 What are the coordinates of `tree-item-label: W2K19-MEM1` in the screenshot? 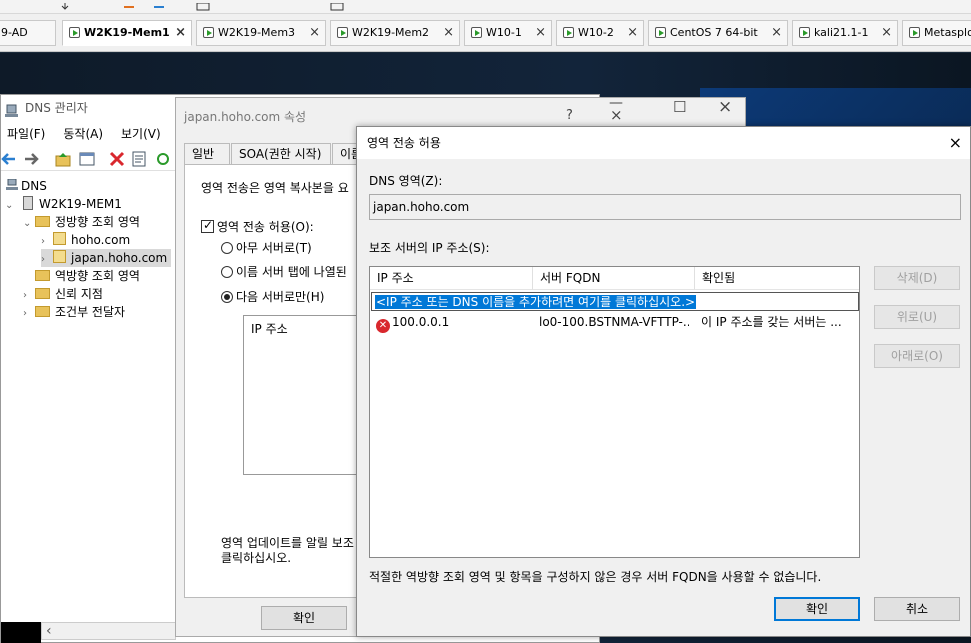 It's located at (80, 204).